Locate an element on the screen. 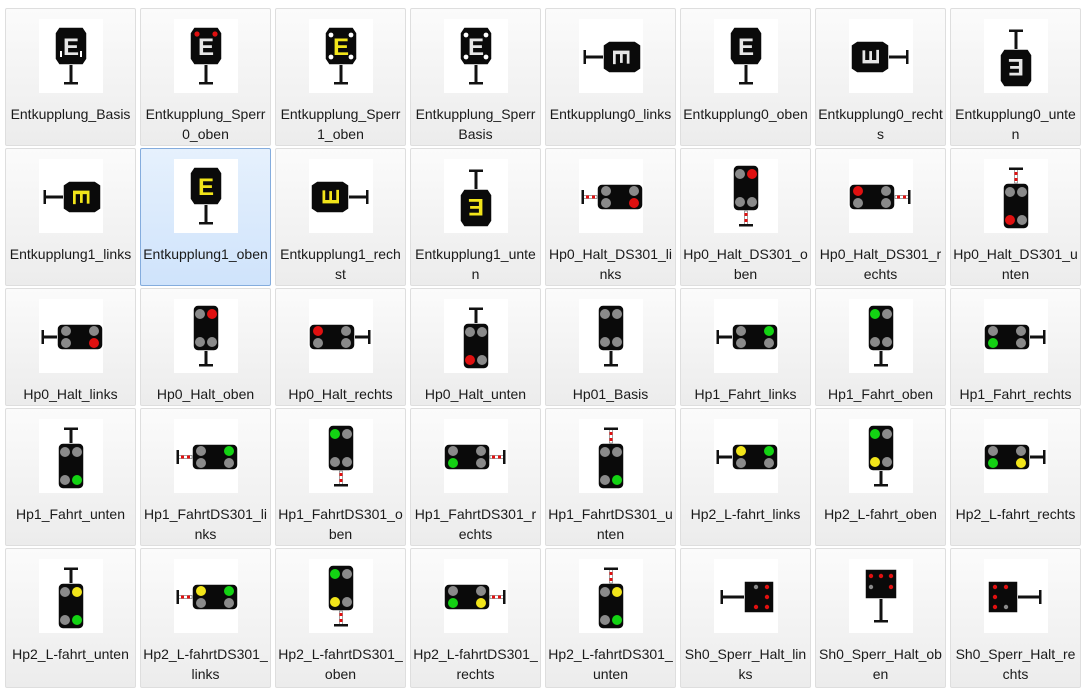 The width and height of the screenshot is (1087, 692). signal-icon-tile: E Entkupplung1_links is located at coordinates (70, 217).